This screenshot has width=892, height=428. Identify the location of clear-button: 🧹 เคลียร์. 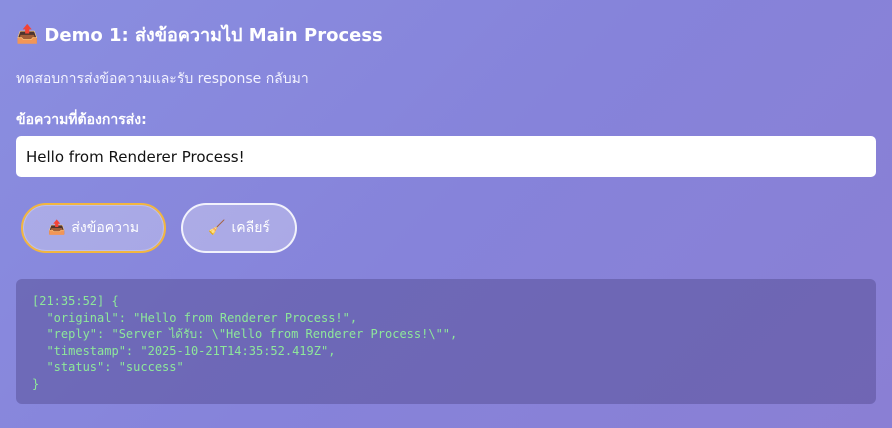
(239, 228).